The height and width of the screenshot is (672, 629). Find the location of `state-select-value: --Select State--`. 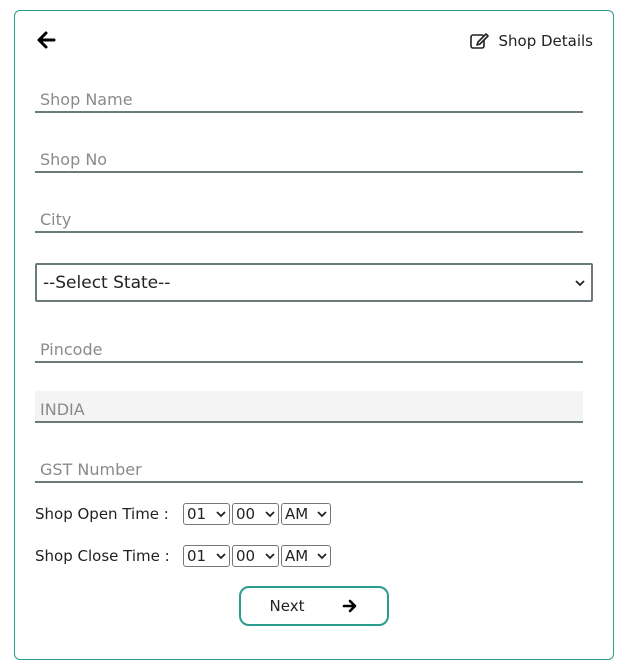

state-select-value: --Select State-- is located at coordinates (107, 282).